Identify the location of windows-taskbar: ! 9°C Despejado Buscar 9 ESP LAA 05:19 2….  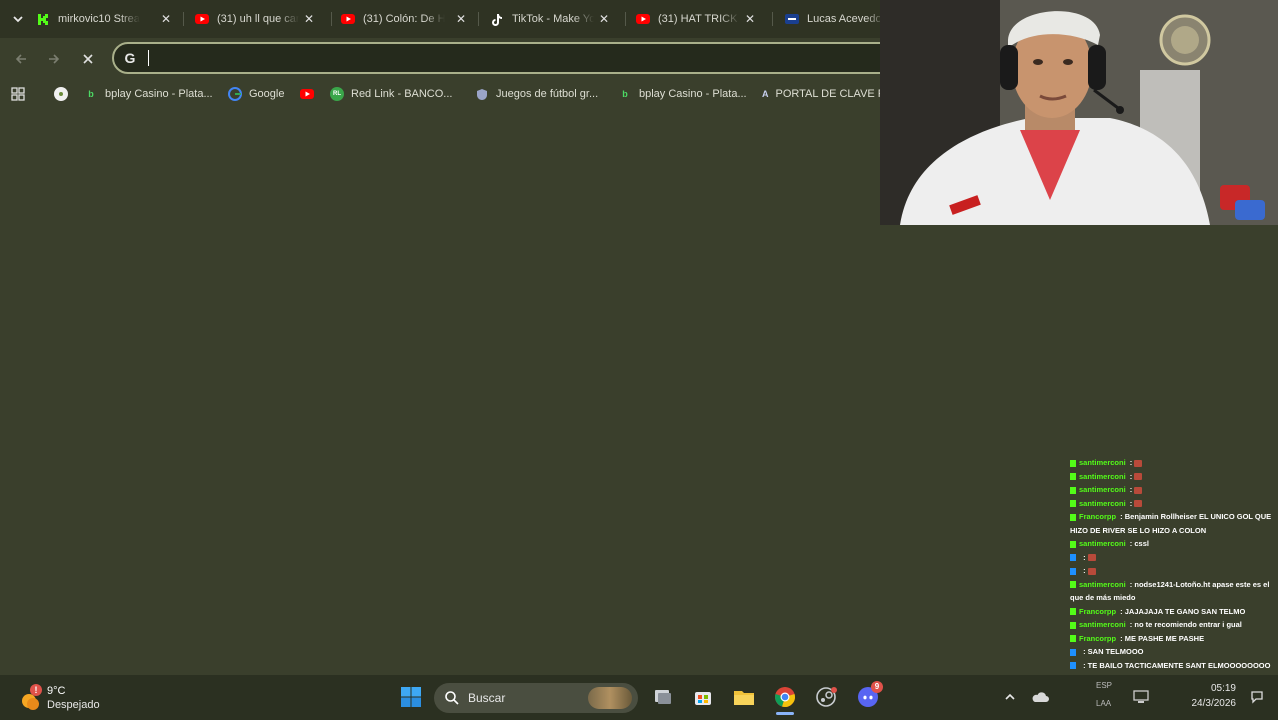
(639, 697).